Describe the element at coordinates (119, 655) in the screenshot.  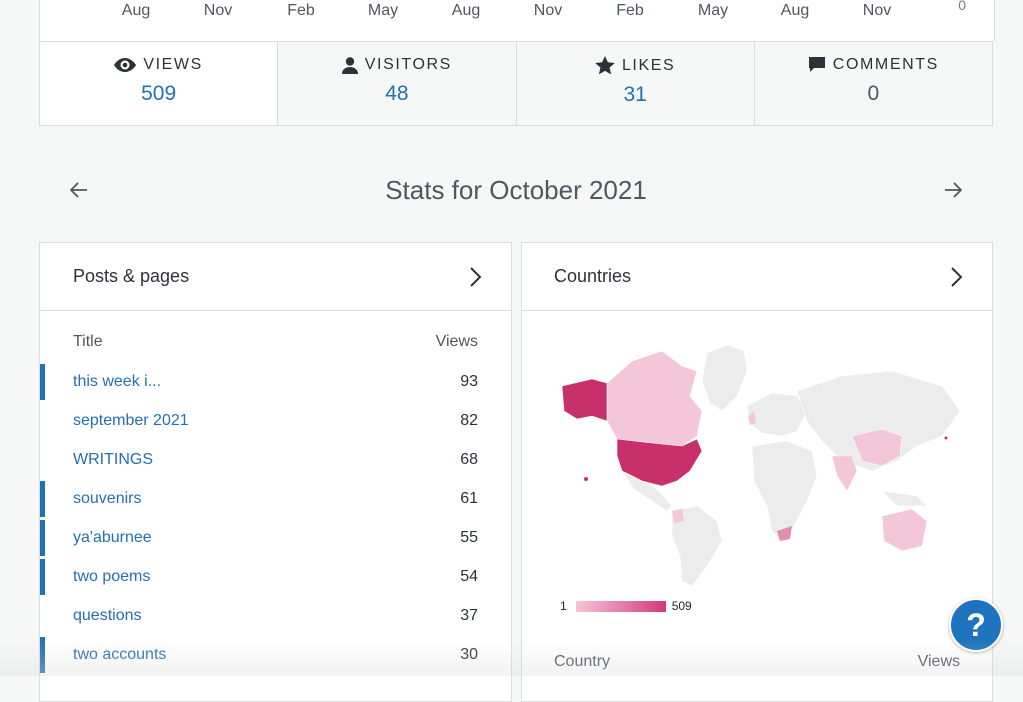
I see `post-link: two accounts` at that location.